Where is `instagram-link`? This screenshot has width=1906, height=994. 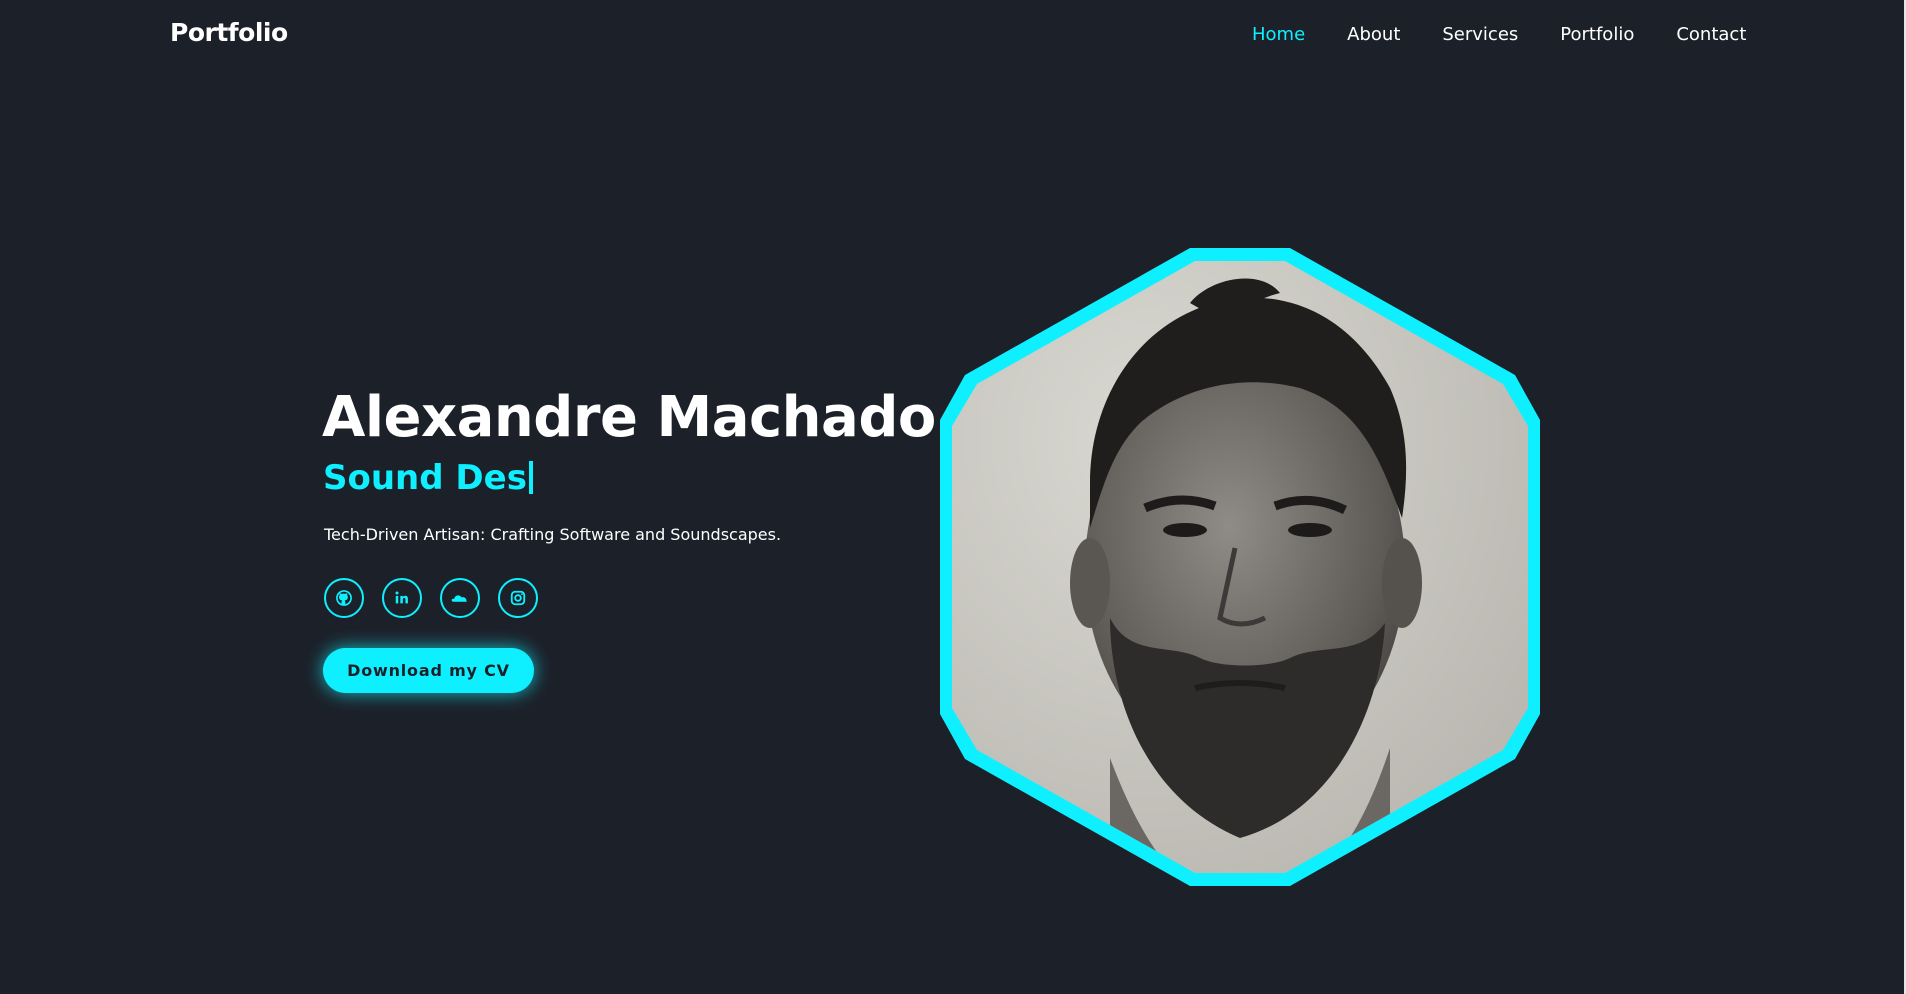 instagram-link is located at coordinates (518, 598).